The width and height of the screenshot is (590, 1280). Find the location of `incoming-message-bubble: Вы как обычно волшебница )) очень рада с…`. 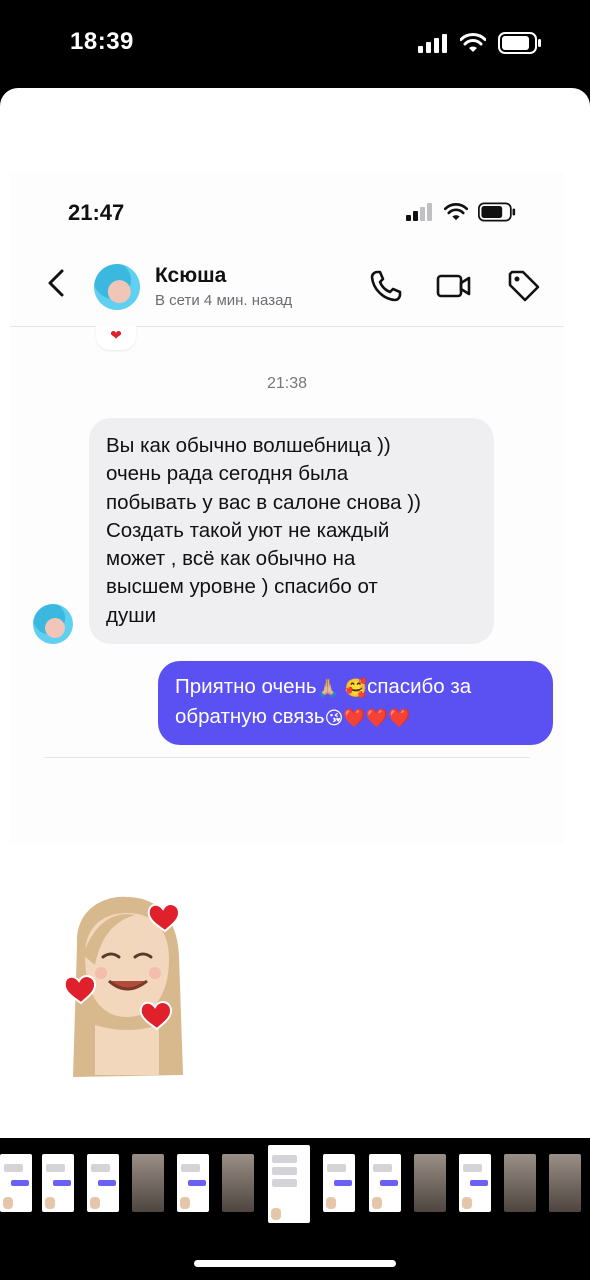

incoming-message-bubble: Вы как обычно волшебница )) очень рада с… is located at coordinates (291, 531).